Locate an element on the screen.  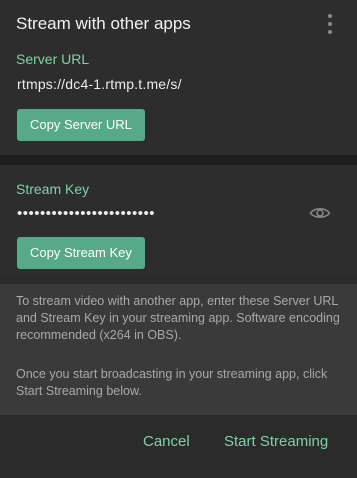
server-url-value: rtmps://dc4-1.rtmp.t.me/s/ is located at coordinates (99, 84).